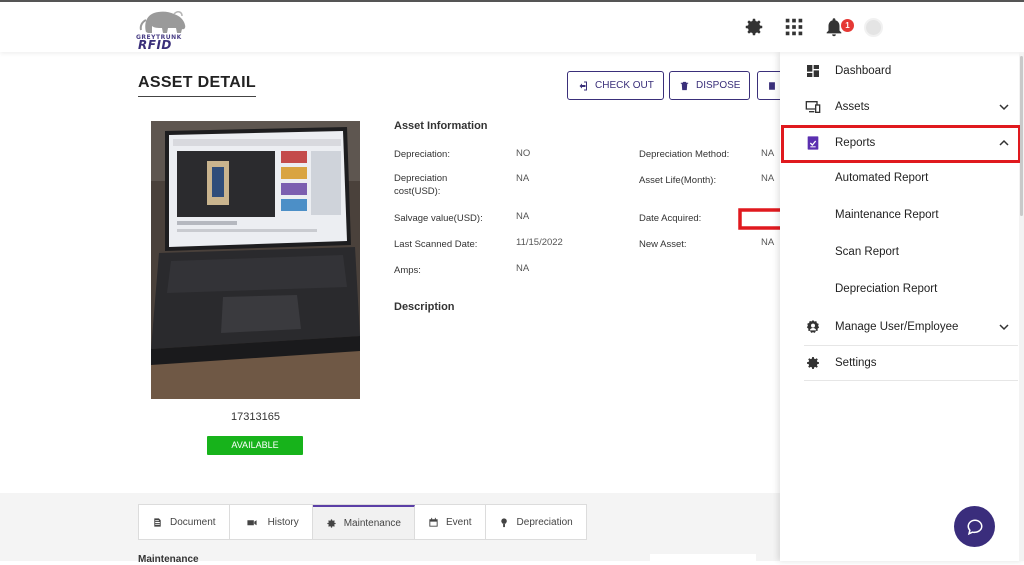 The width and height of the screenshot is (1024, 565). I want to click on page-title: ASSET DETAIL, so click(197, 85).